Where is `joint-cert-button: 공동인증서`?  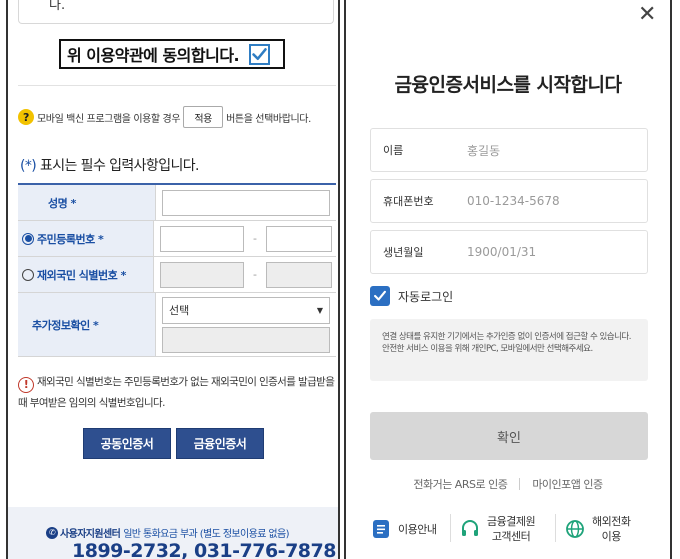
joint-cert-button: 공동인증서 is located at coordinates (127, 443).